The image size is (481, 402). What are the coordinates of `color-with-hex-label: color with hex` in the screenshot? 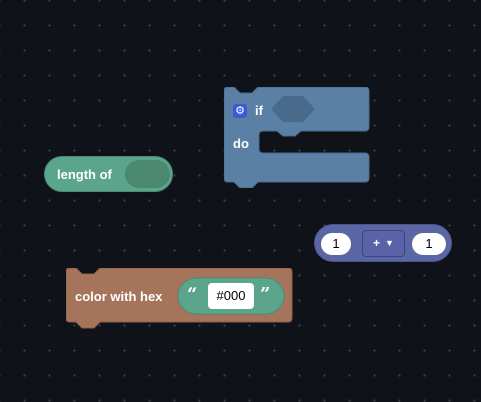 It's located at (119, 296).